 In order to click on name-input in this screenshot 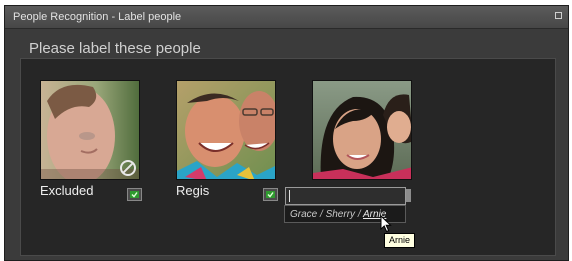, I will do `click(345, 196)`.